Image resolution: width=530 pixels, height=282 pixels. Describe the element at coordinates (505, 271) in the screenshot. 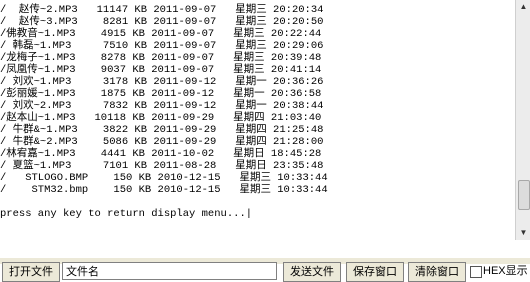

I see `hex-display-label: HEX显示` at that location.